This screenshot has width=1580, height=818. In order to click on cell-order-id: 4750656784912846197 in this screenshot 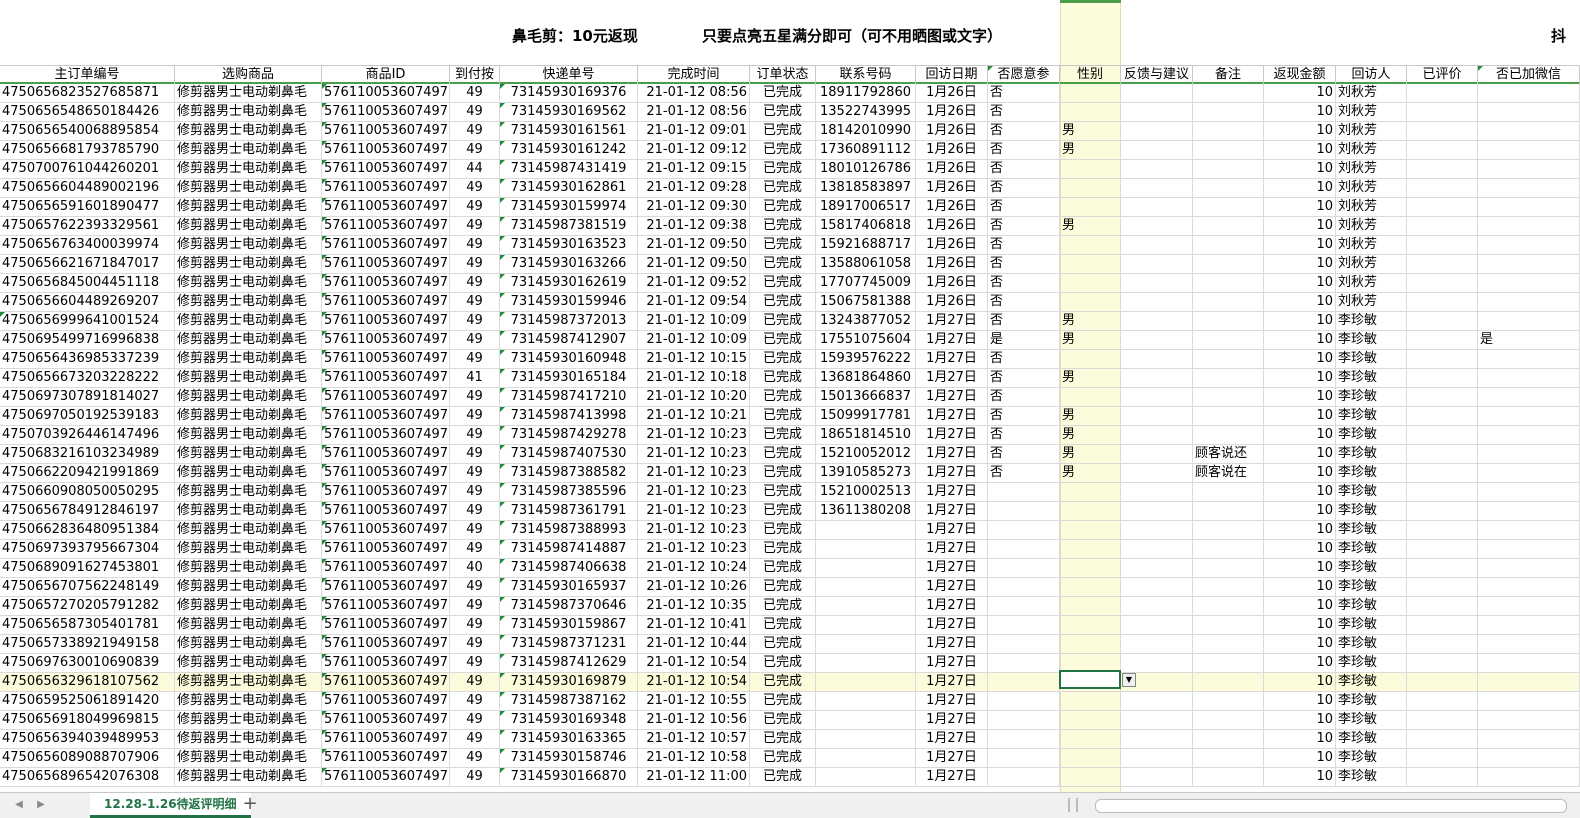, I will do `click(87, 511)`.